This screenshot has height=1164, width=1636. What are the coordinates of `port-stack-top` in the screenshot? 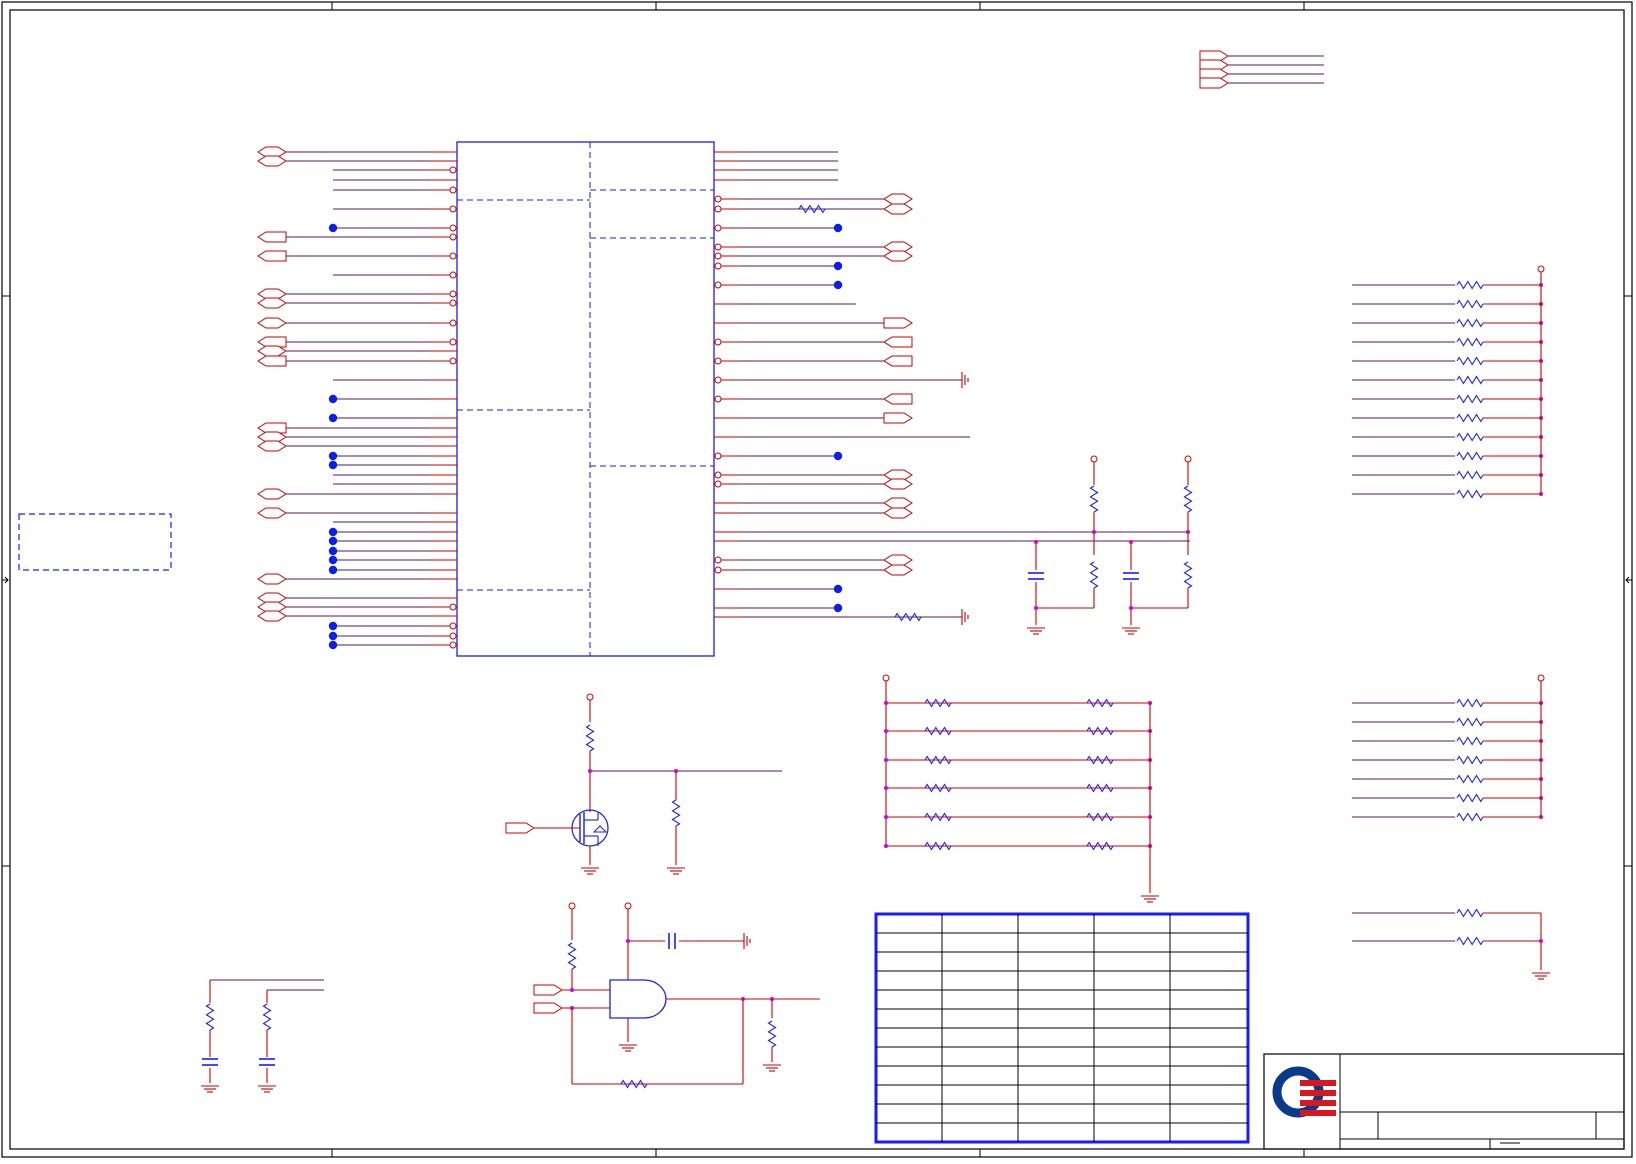 It's located at (1261, 69).